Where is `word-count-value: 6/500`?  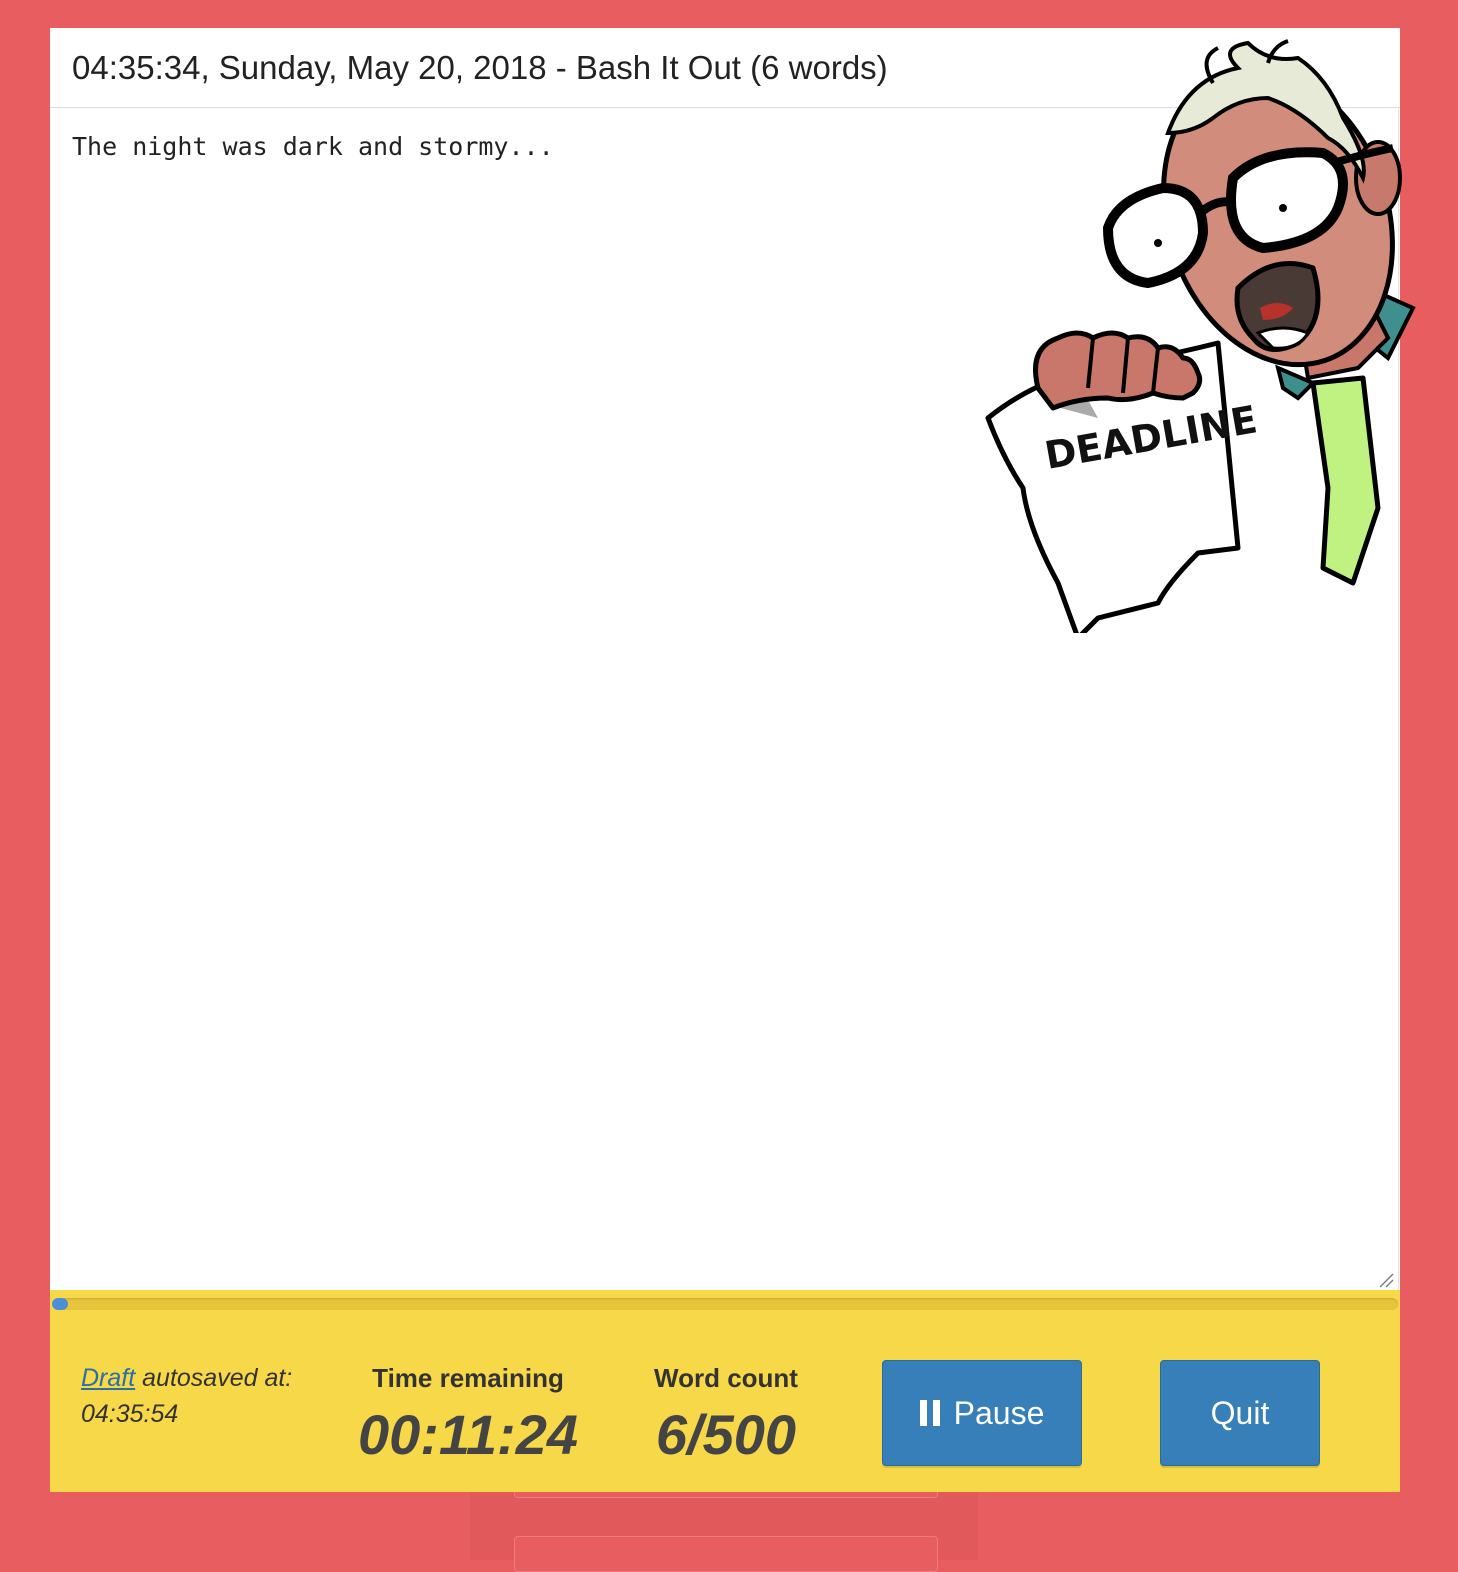 word-count-value: 6/500 is located at coordinates (726, 1434).